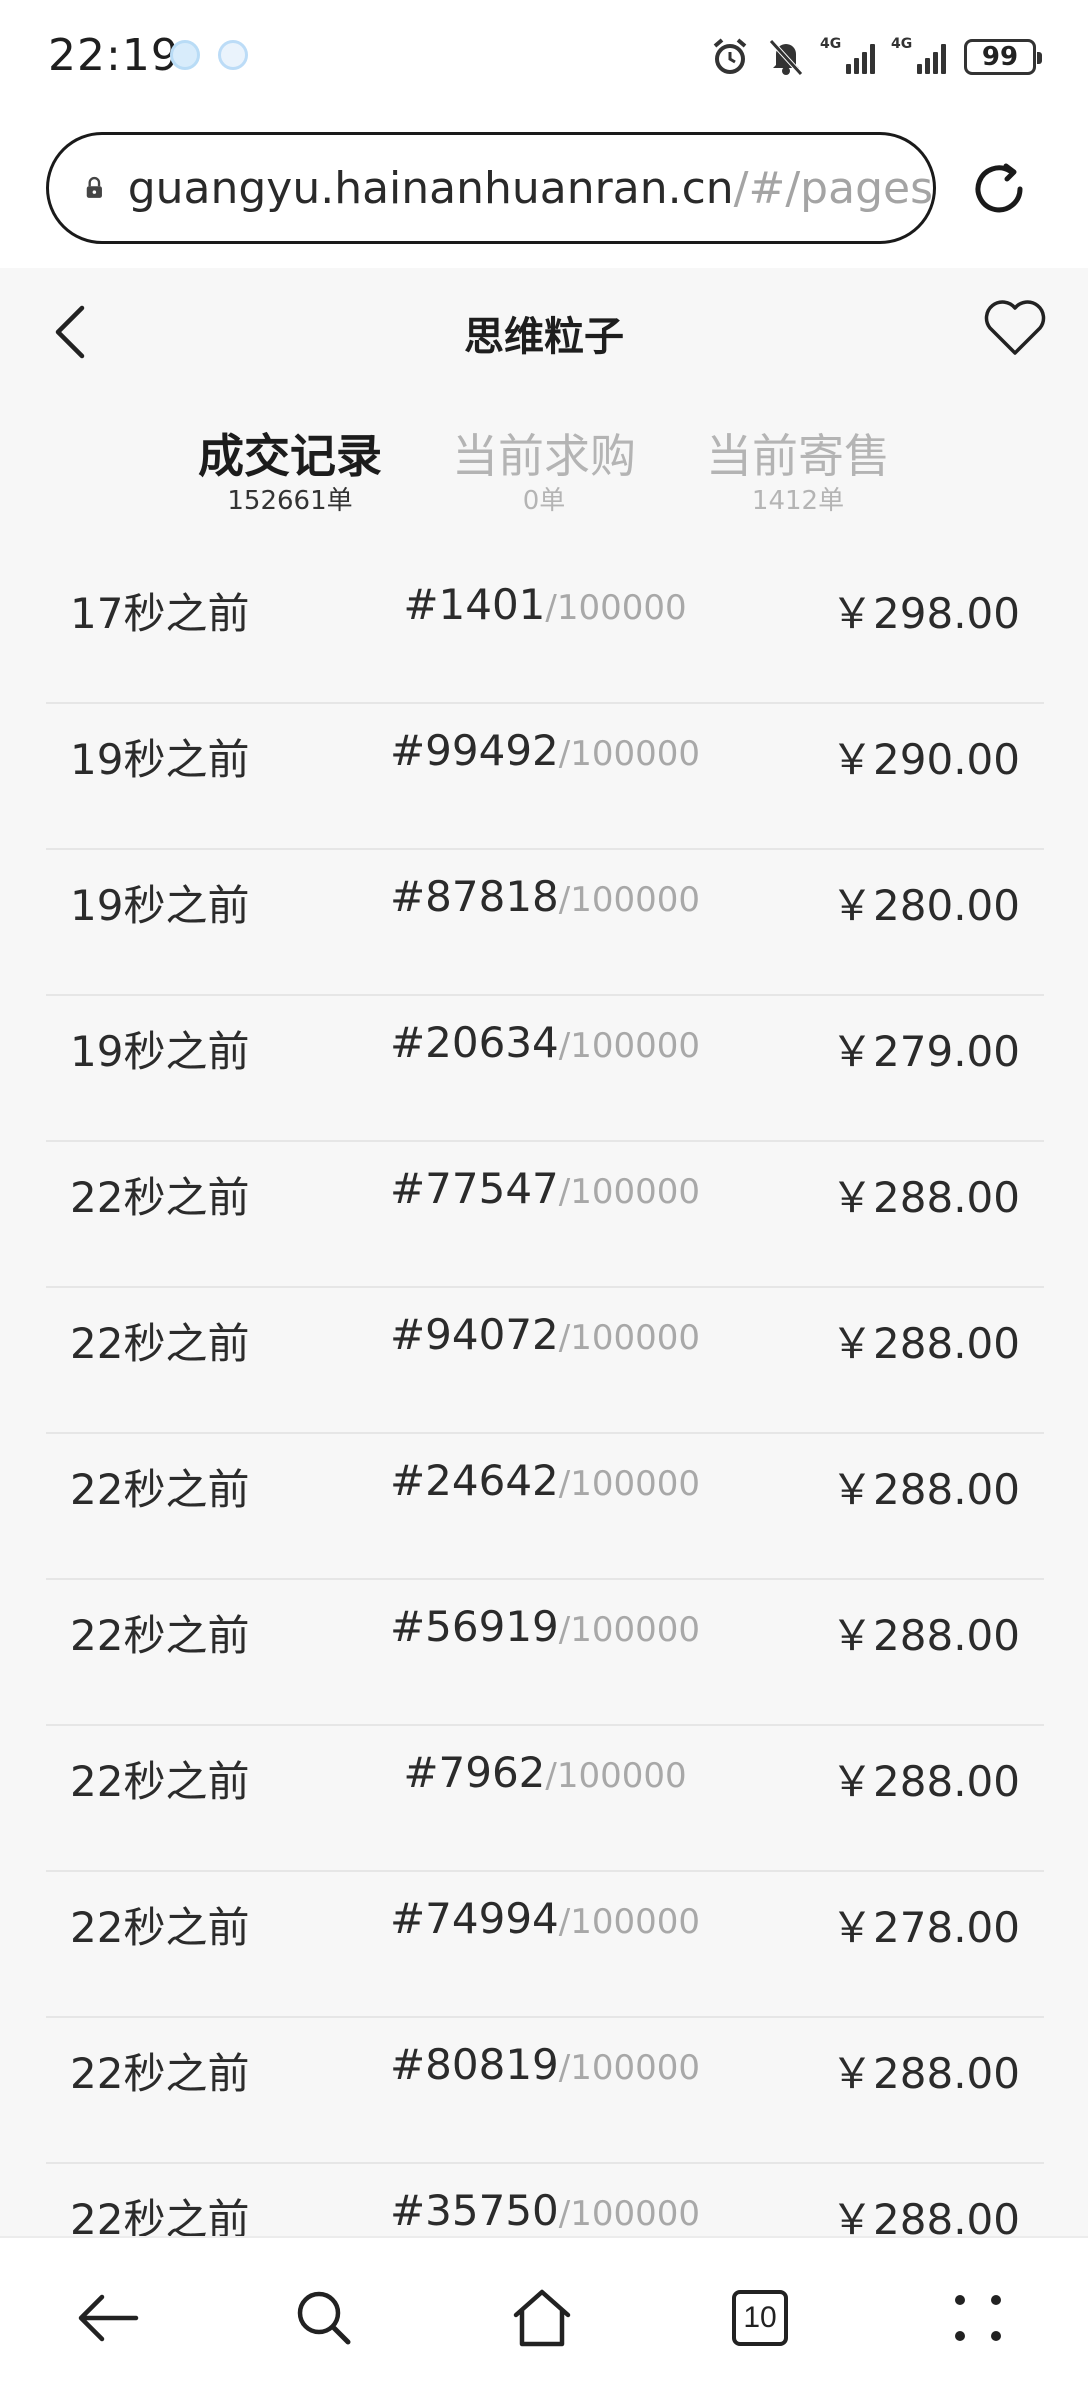 This screenshot has width=1088, height=2400. Describe the element at coordinates (544, 456) in the screenshot. I see `tab-label: 当前求购` at that location.